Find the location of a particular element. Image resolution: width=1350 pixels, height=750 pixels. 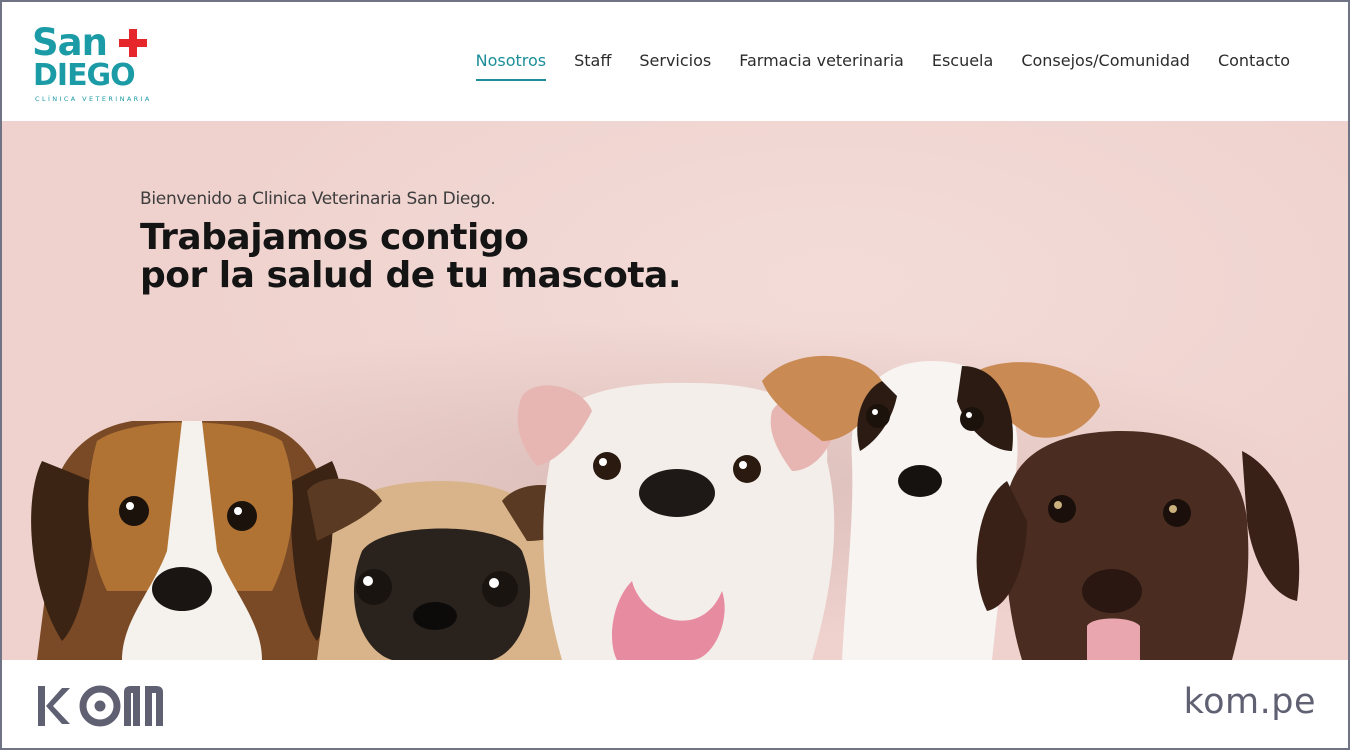

nav-item-escuela: Escuela is located at coordinates (962, 61).